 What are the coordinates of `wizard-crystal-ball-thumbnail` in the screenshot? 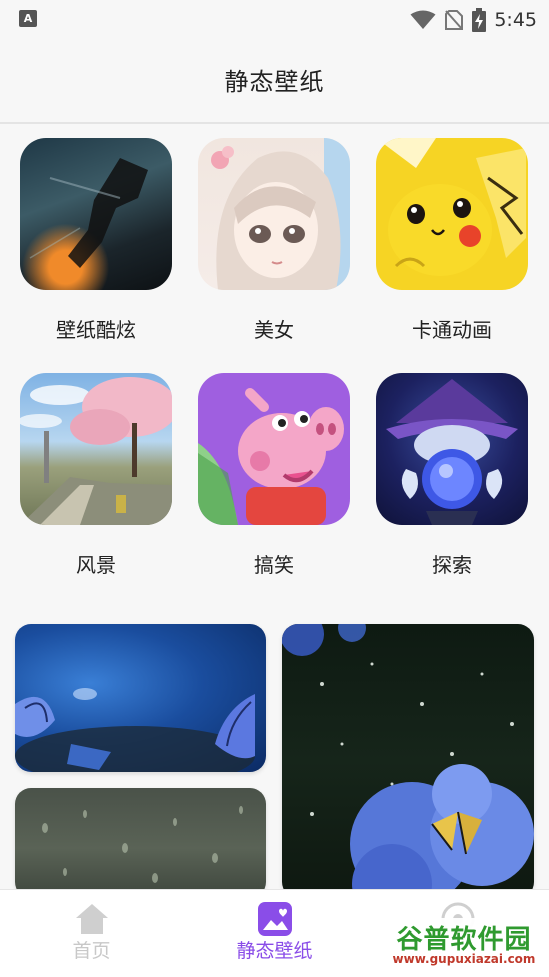 It's located at (452, 449).